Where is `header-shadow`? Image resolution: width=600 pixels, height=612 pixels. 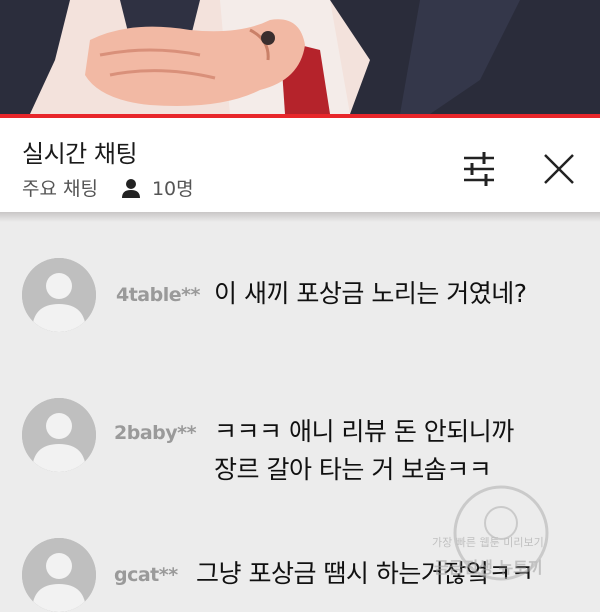 header-shadow is located at coordinates (300, 217).